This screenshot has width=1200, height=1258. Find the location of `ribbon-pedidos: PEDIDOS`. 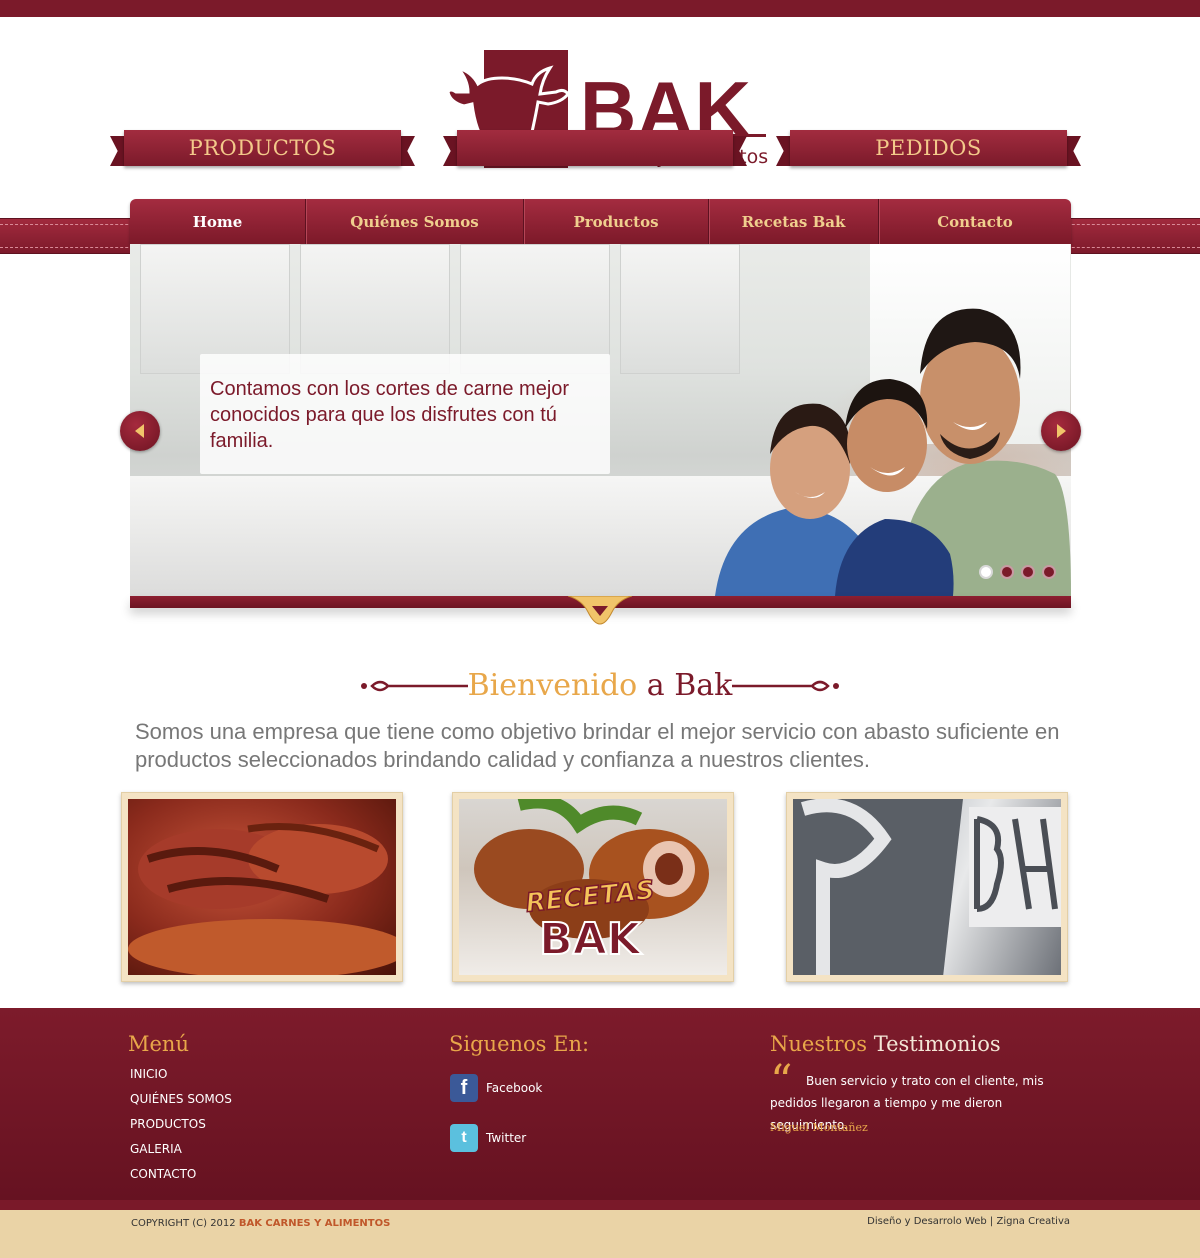

ribbon-pedidos: PEDIDOS is located at coordinates (928, 148).